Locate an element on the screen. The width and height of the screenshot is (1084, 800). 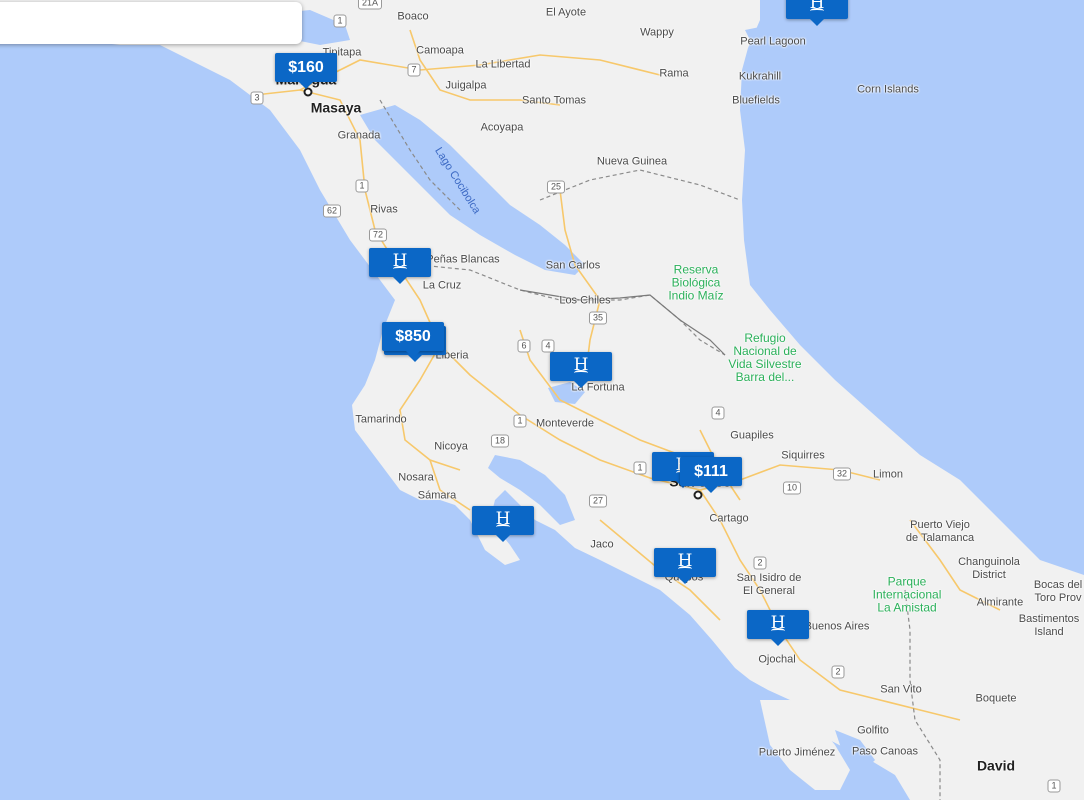
label-juigalpa: Juigalpa is located at coordinates (466, 85).